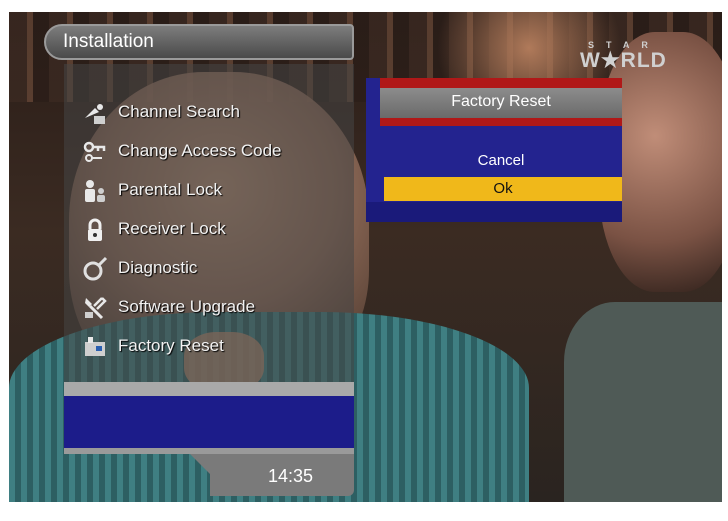 The height and width of the screenshot is (521, 728). I want to click on menu-item-software-upgrade: Software Upgrade, so click(212, 309).